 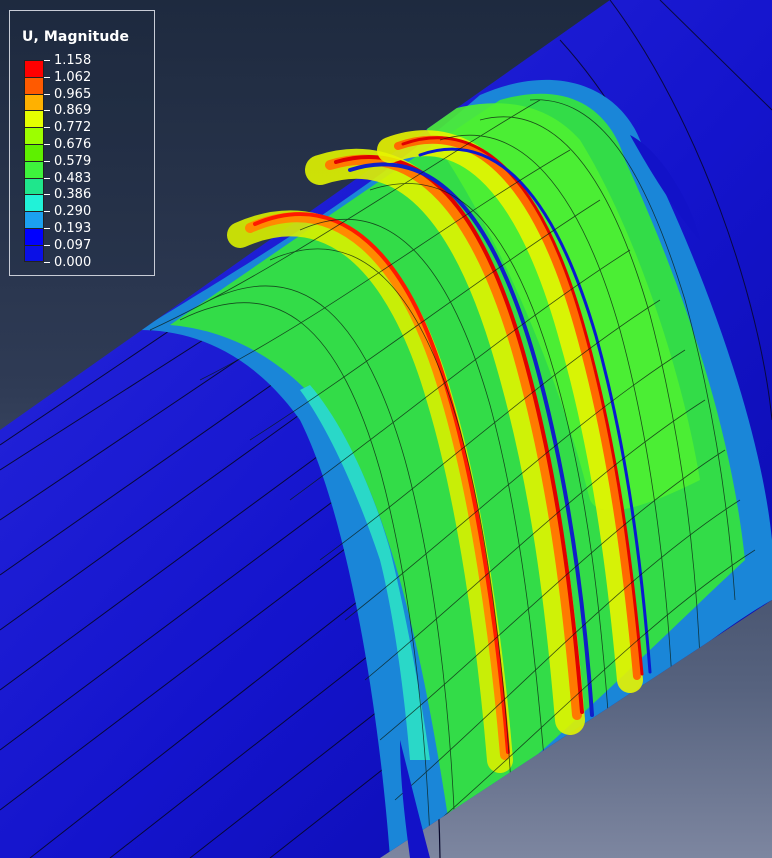 I want to click on legend-color-bar, so click(x=34, y=161).